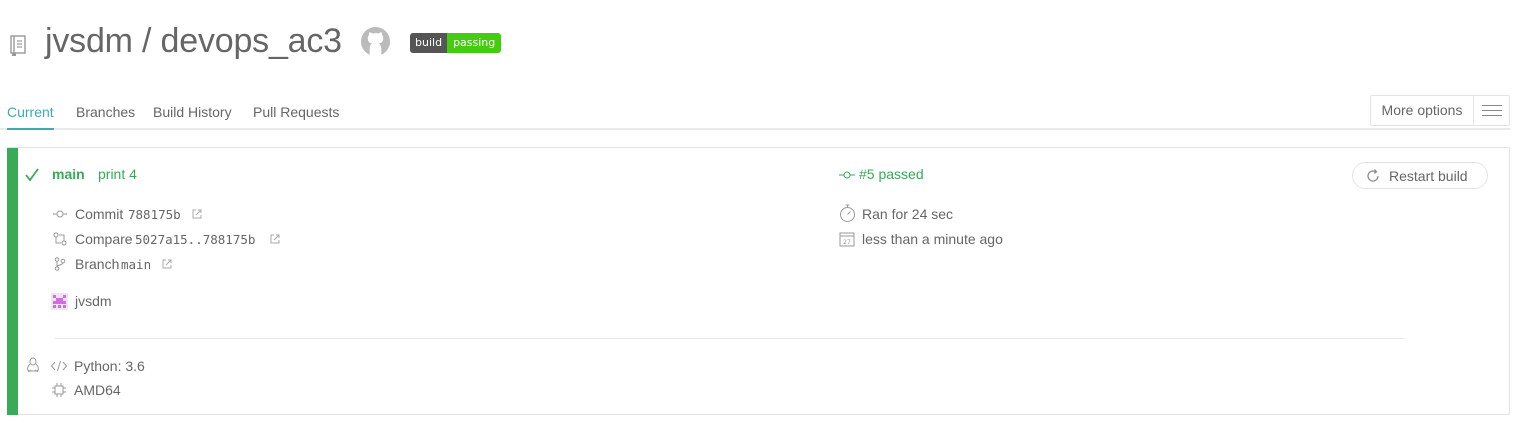 The height and width of the screenshot is (448, 1524). Describe the element at coordinates (109, 366) in the screenshot. I see `language-version: Python: 3.6` at that location.